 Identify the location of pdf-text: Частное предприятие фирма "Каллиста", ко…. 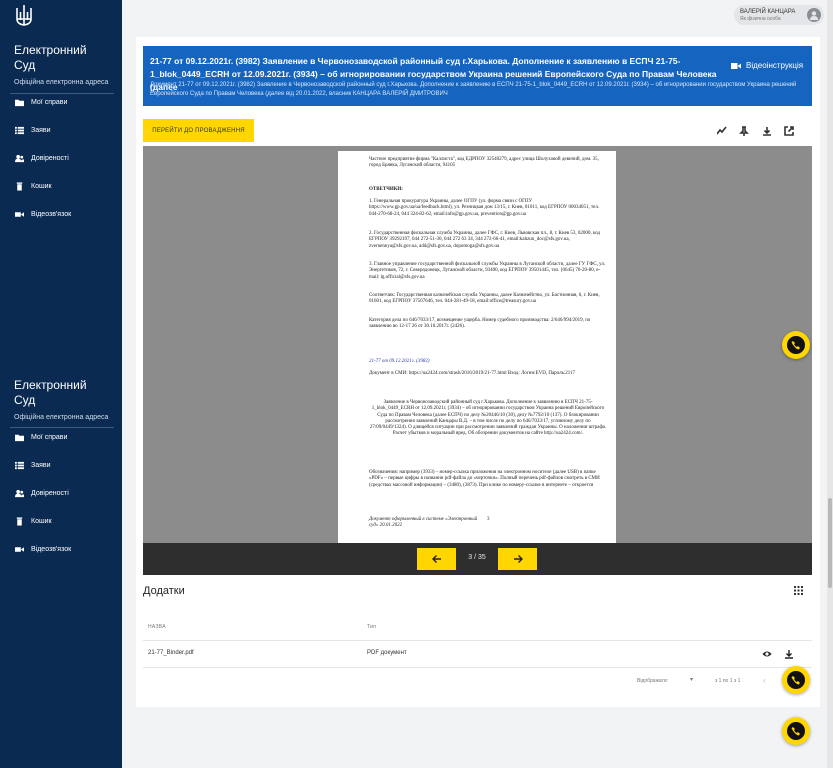
(484, 163).